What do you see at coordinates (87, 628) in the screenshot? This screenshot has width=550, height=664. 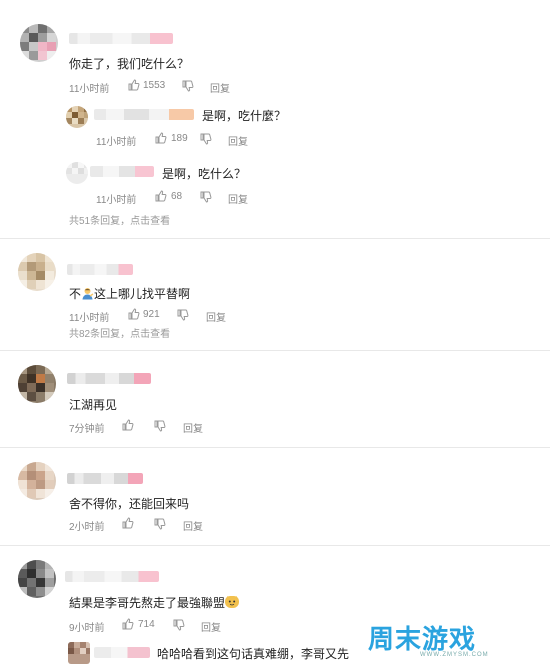 I see `comment-time: 9小时前` at bounding box center [87, 628].